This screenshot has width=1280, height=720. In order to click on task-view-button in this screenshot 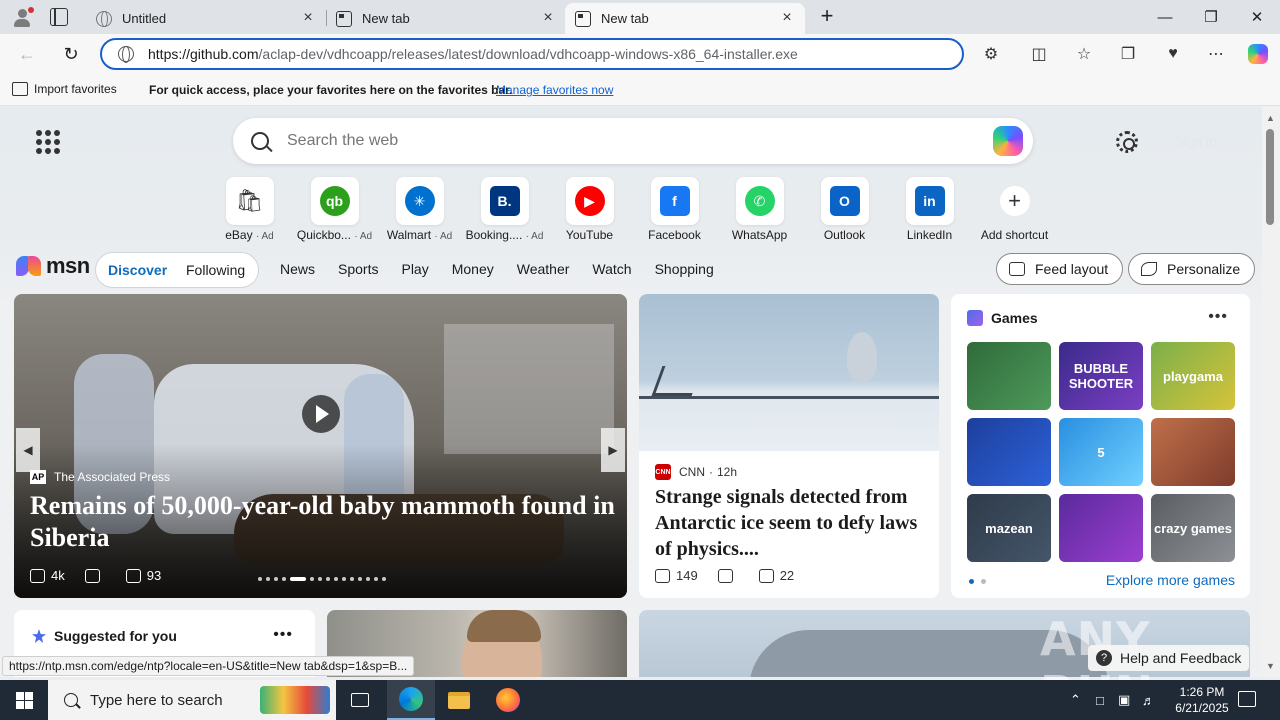, I will do `click(360, 700)`.